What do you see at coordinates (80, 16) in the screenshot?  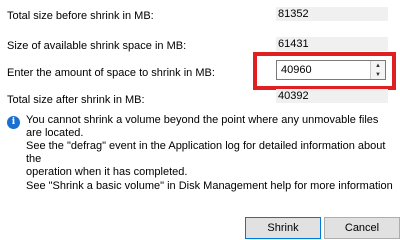 I see `total-size-label: Total size before shrink in MB:` at bounding box center [80, 16].